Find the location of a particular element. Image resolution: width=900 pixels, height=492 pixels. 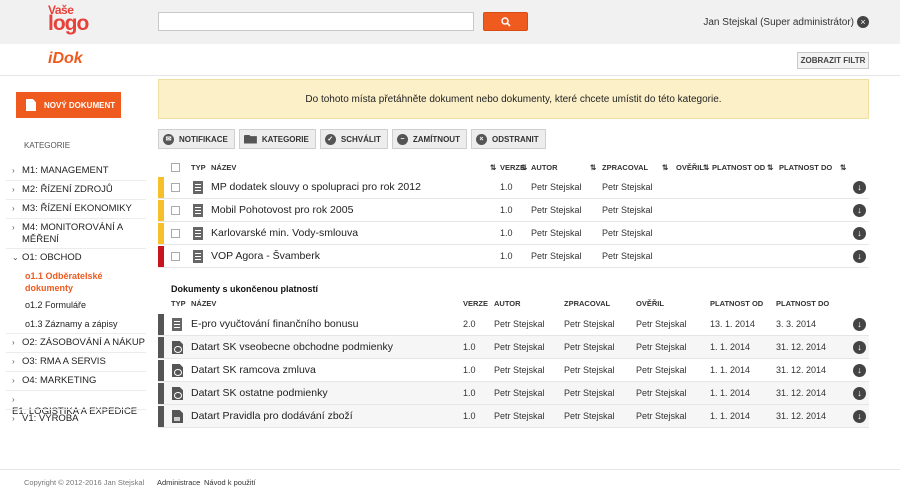

document-name: Datart SK vseobecne obchodne podmienky is located at coordinates (292, 347).